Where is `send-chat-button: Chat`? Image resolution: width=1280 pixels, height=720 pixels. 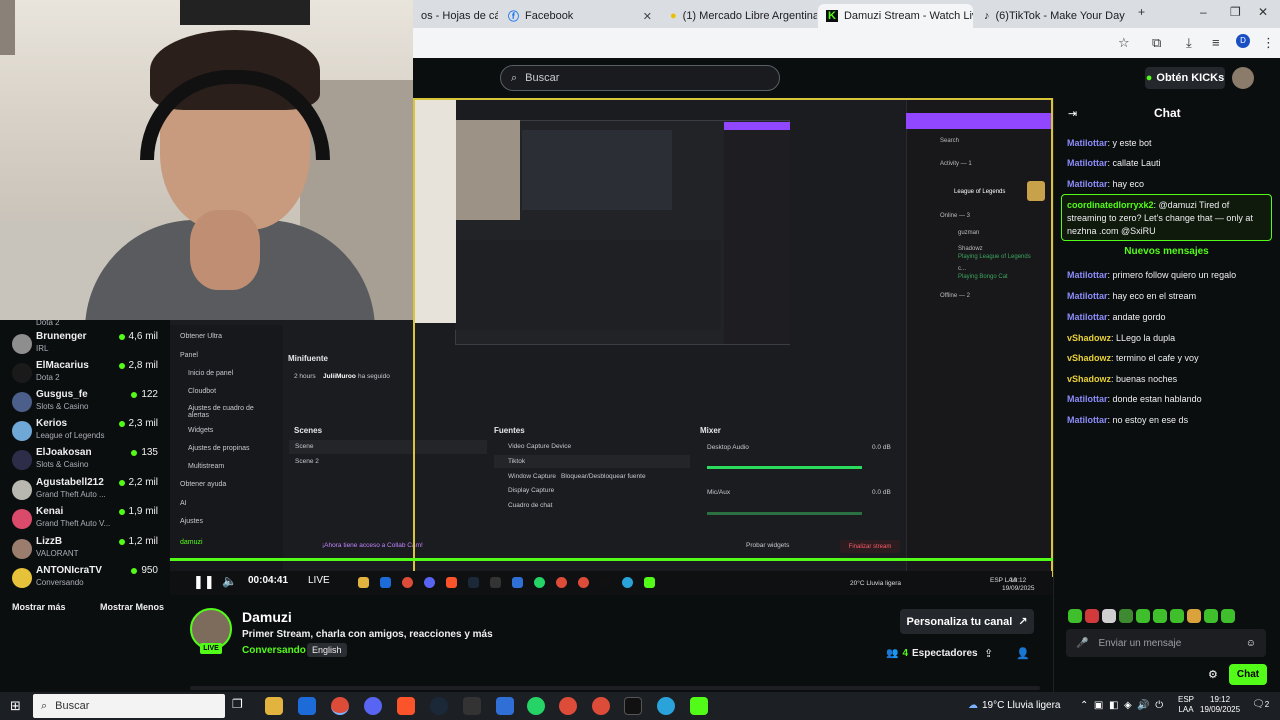
send-chat-button: Chat is located at coordinates (1248, 674).